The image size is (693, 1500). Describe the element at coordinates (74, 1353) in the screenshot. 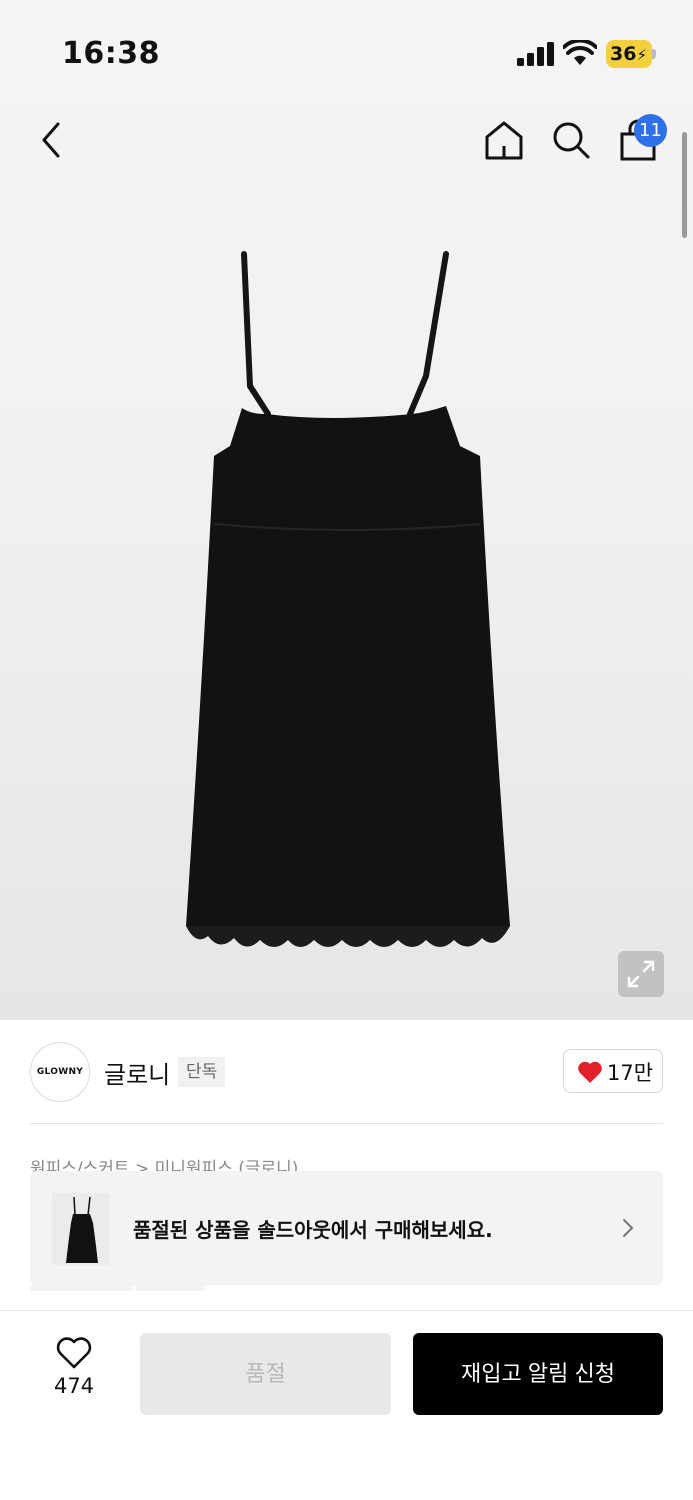

I see `heart-outline-icon` at that location.